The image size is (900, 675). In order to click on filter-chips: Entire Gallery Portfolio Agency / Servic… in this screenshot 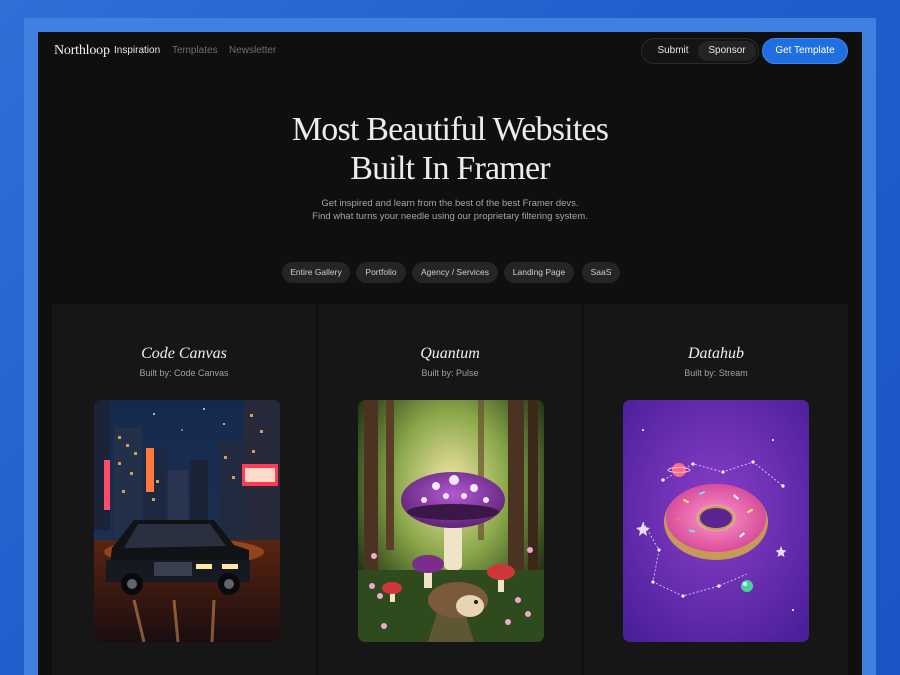, I will do `click(450, 273)`.